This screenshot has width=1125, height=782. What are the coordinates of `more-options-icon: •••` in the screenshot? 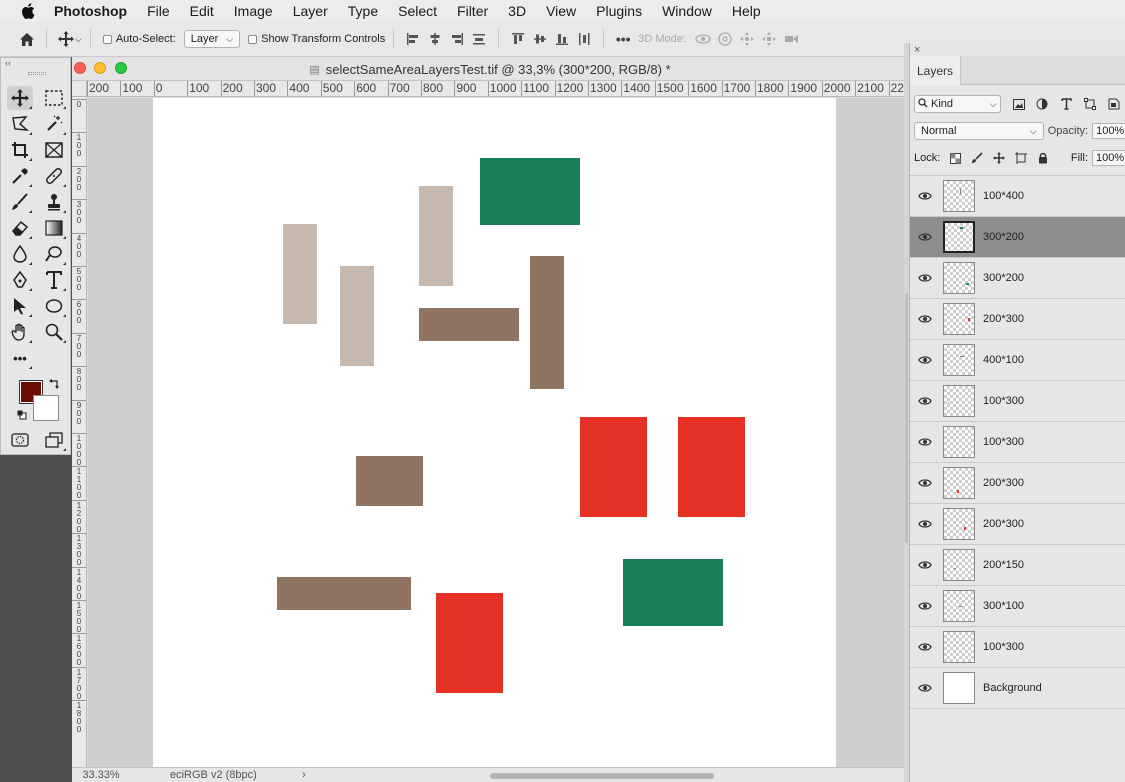 It's located at (623, 39).